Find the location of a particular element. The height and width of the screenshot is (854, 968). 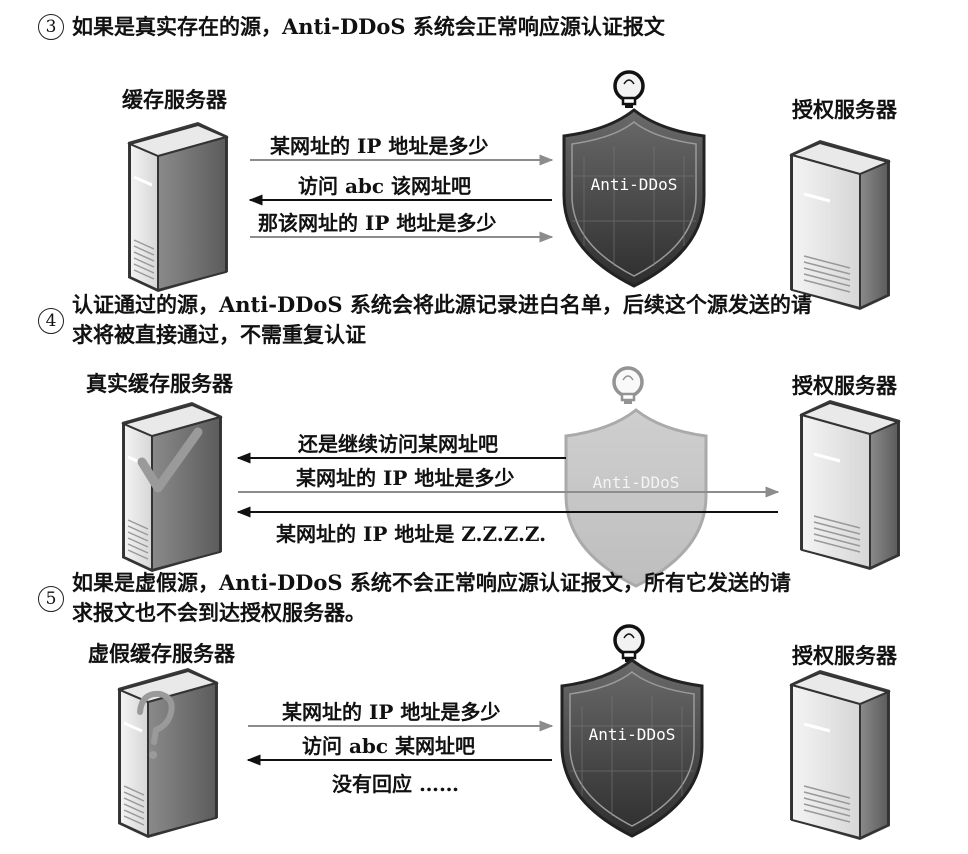

step-3-description: 3 如果是真实存在的源，Anti-DDoS 系统会正常响应源认证报文 is located at coordinates (351, 27).